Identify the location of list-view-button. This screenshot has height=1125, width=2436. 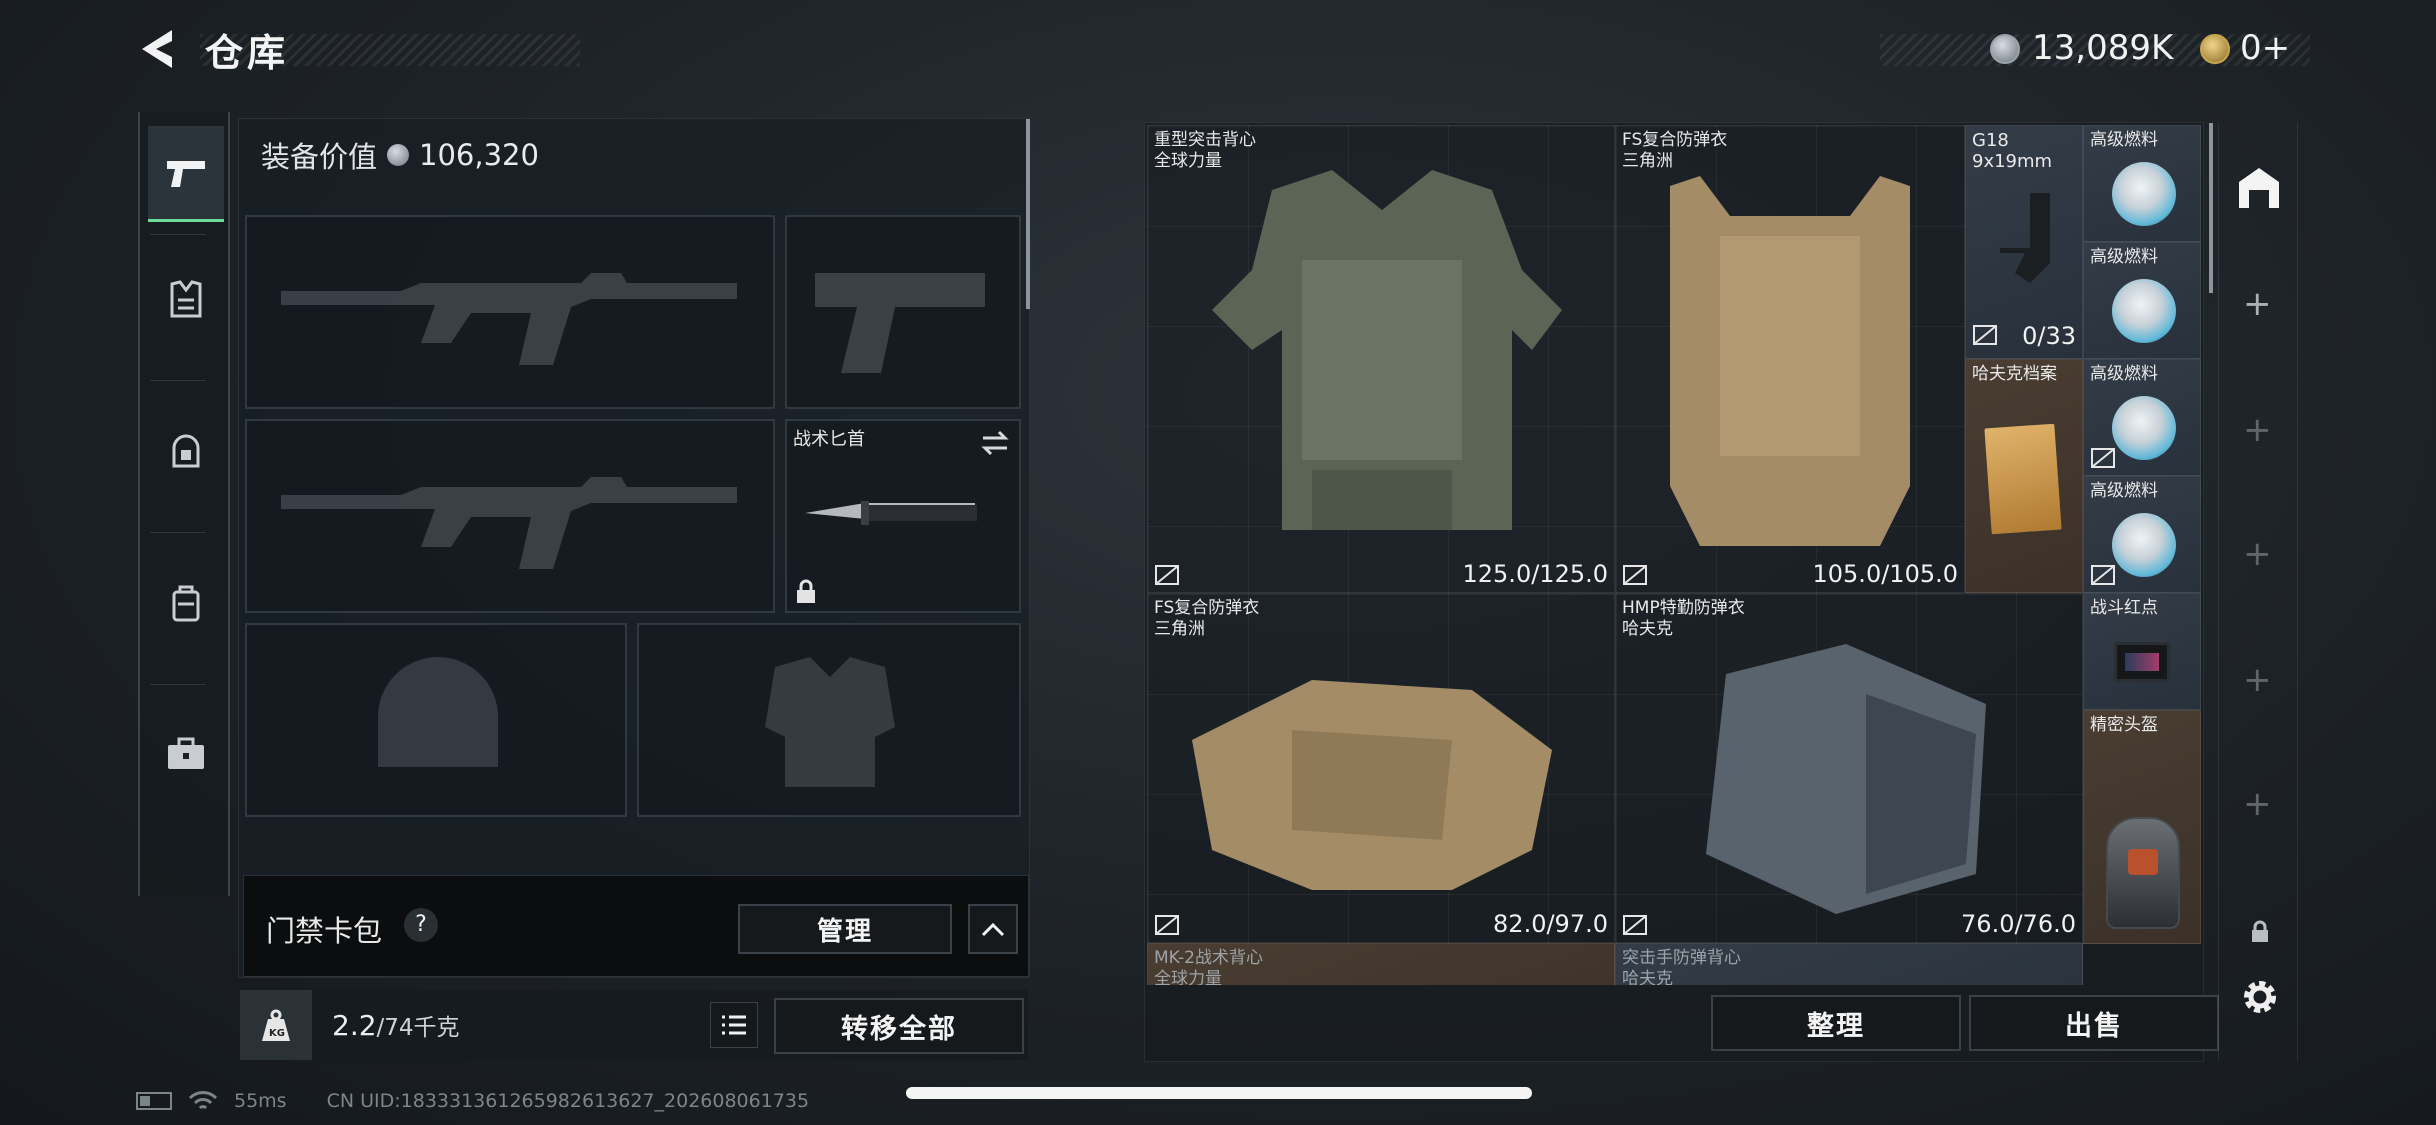
(734, 1025).